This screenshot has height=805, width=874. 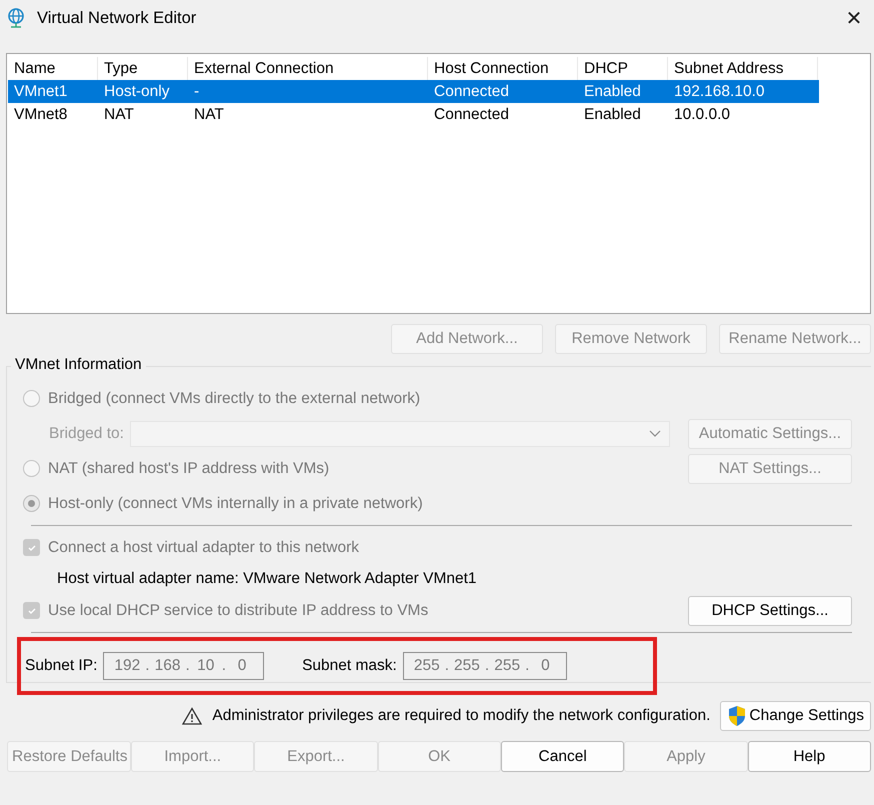 I want to click on dialog-button: Help, so click(x=809, y=756).